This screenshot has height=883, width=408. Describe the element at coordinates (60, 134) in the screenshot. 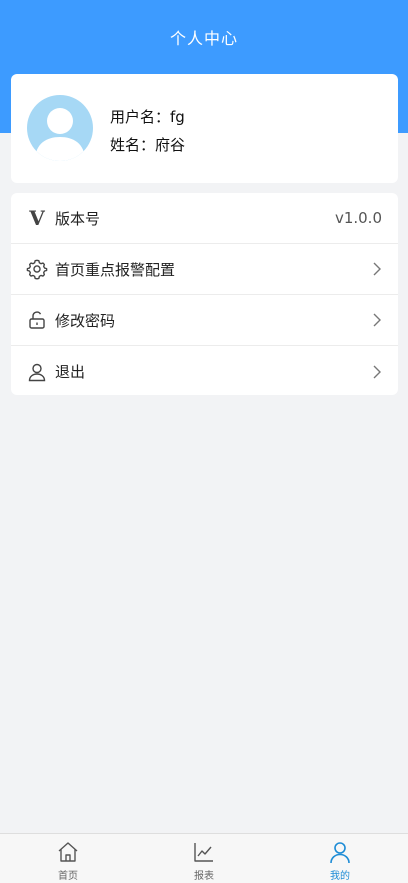

I see `user-avatar-icon` at that location.